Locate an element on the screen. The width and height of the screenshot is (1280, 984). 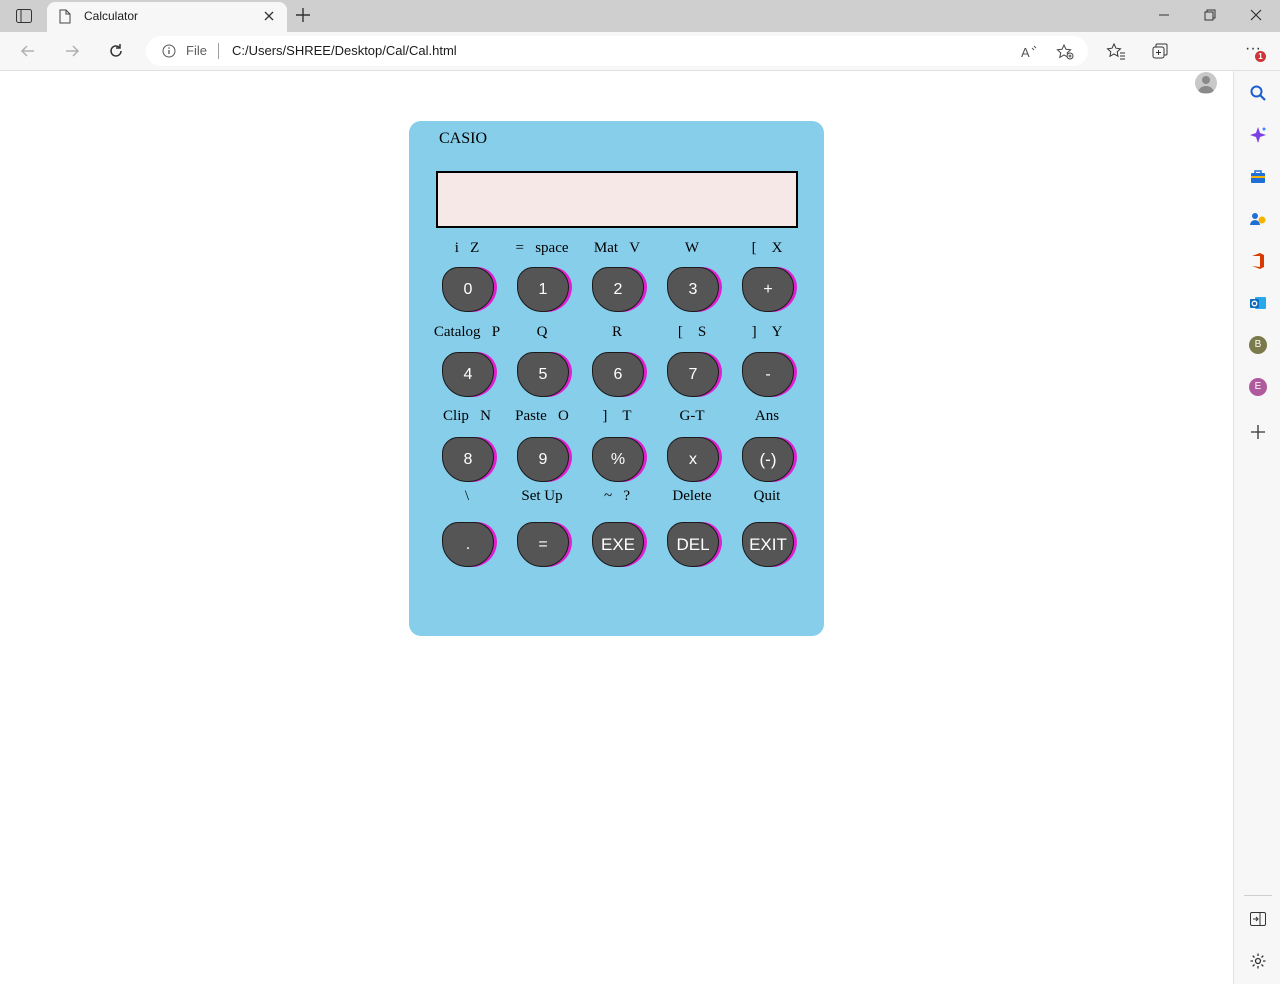
sidebar-divider is located at coordinates (1258, 895).